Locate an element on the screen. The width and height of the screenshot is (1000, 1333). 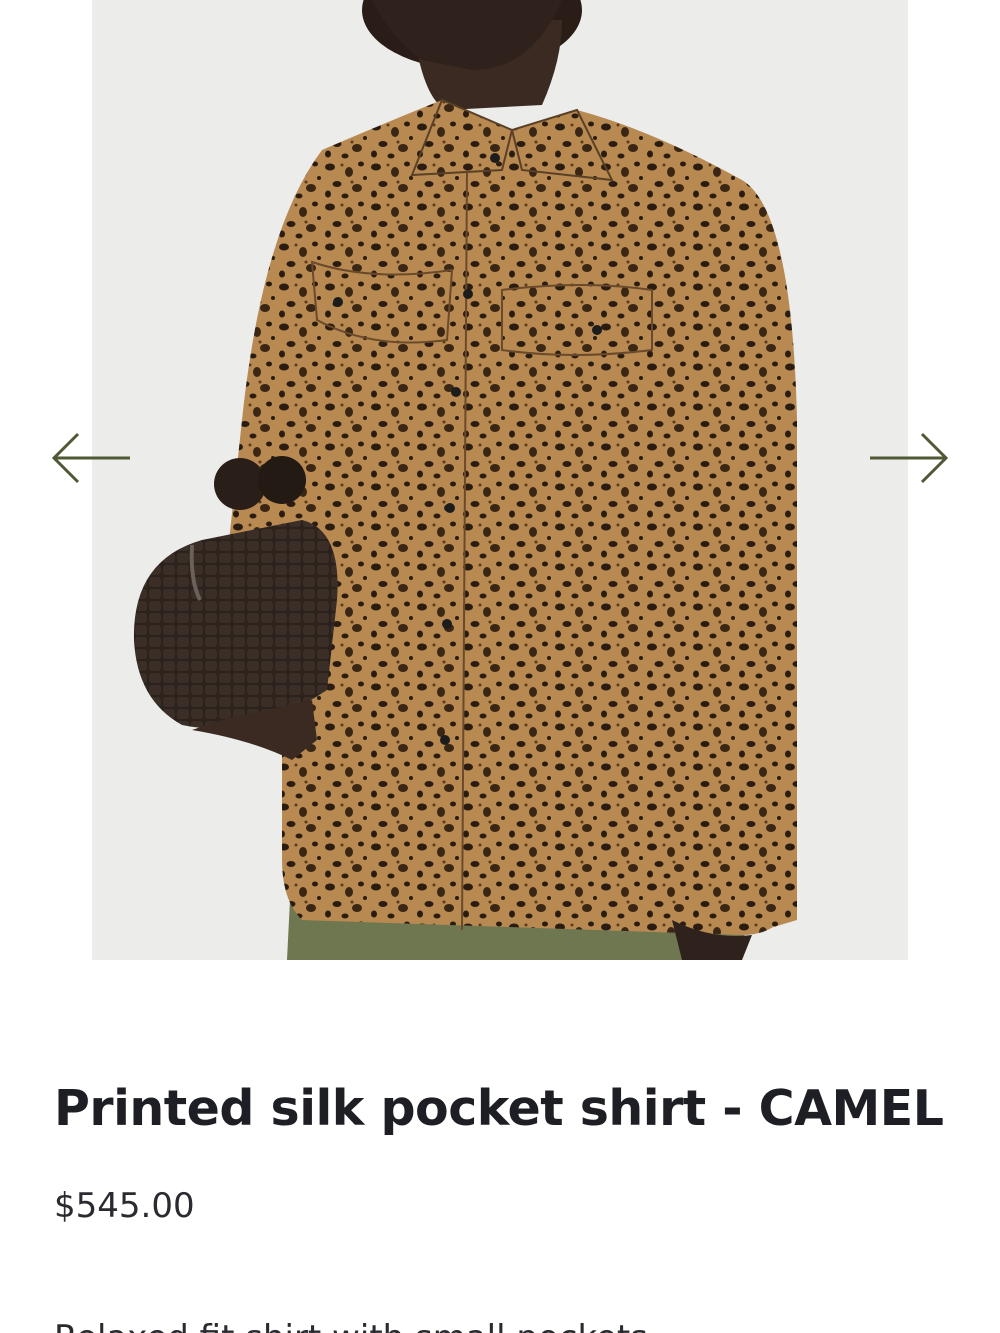
arrow-right-icon is located at coordinates (909, 460).